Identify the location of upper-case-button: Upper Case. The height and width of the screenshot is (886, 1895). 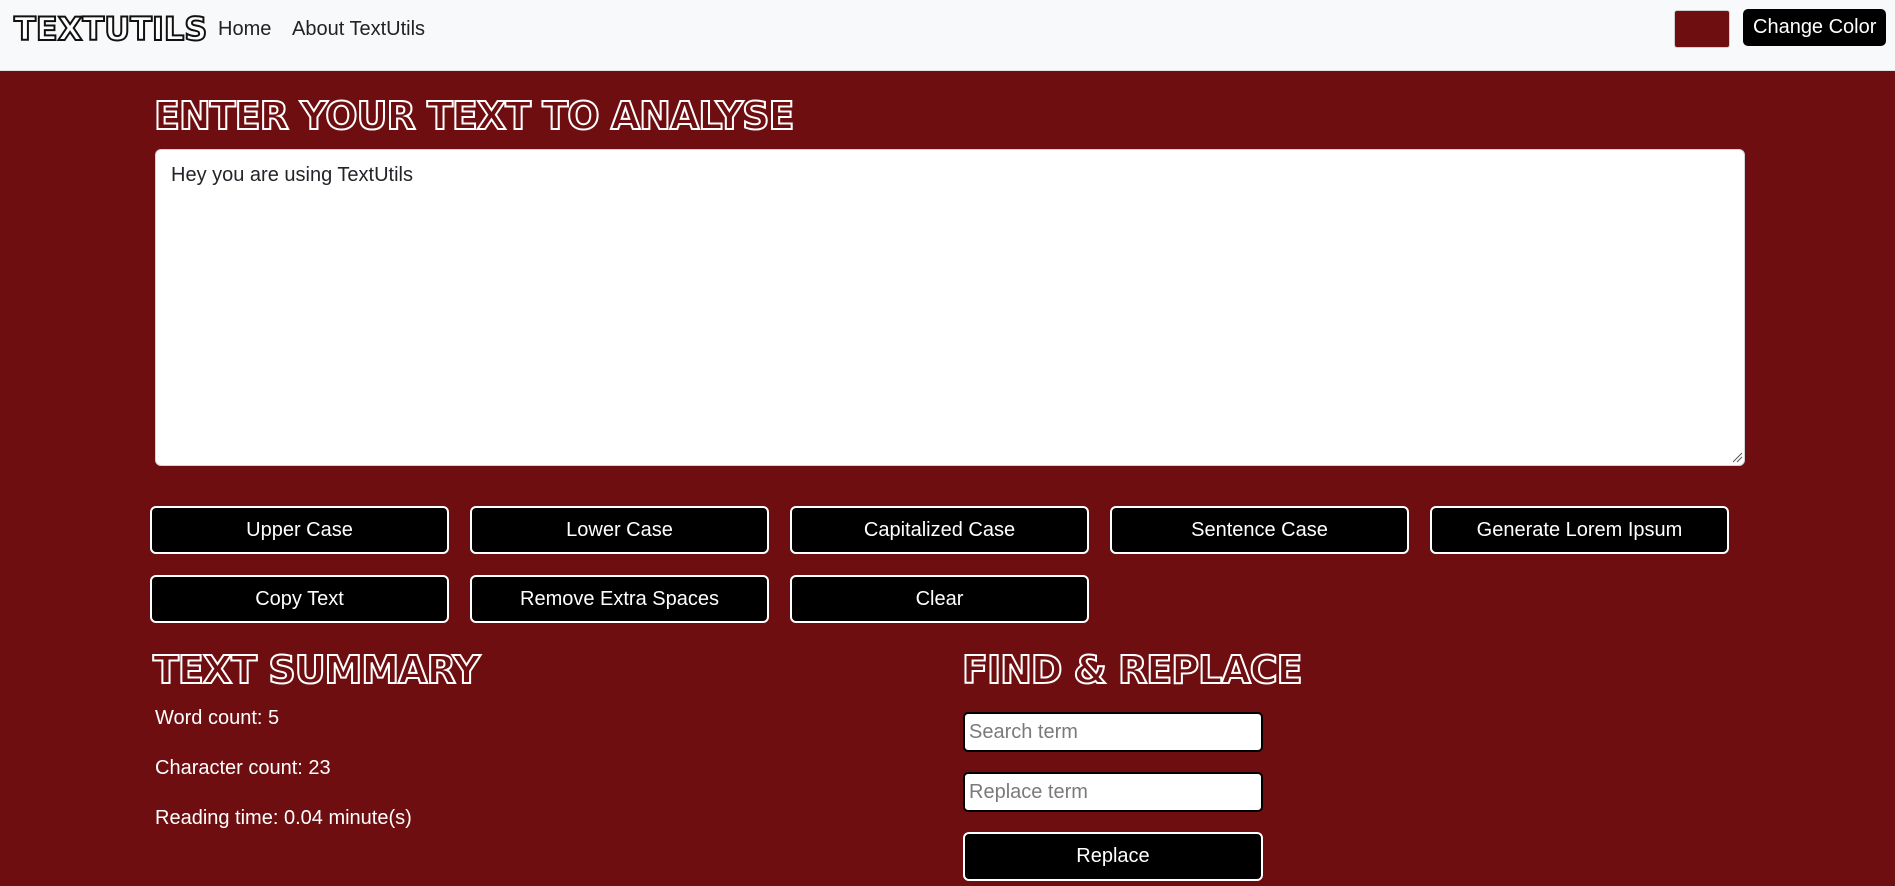
(299, 530).